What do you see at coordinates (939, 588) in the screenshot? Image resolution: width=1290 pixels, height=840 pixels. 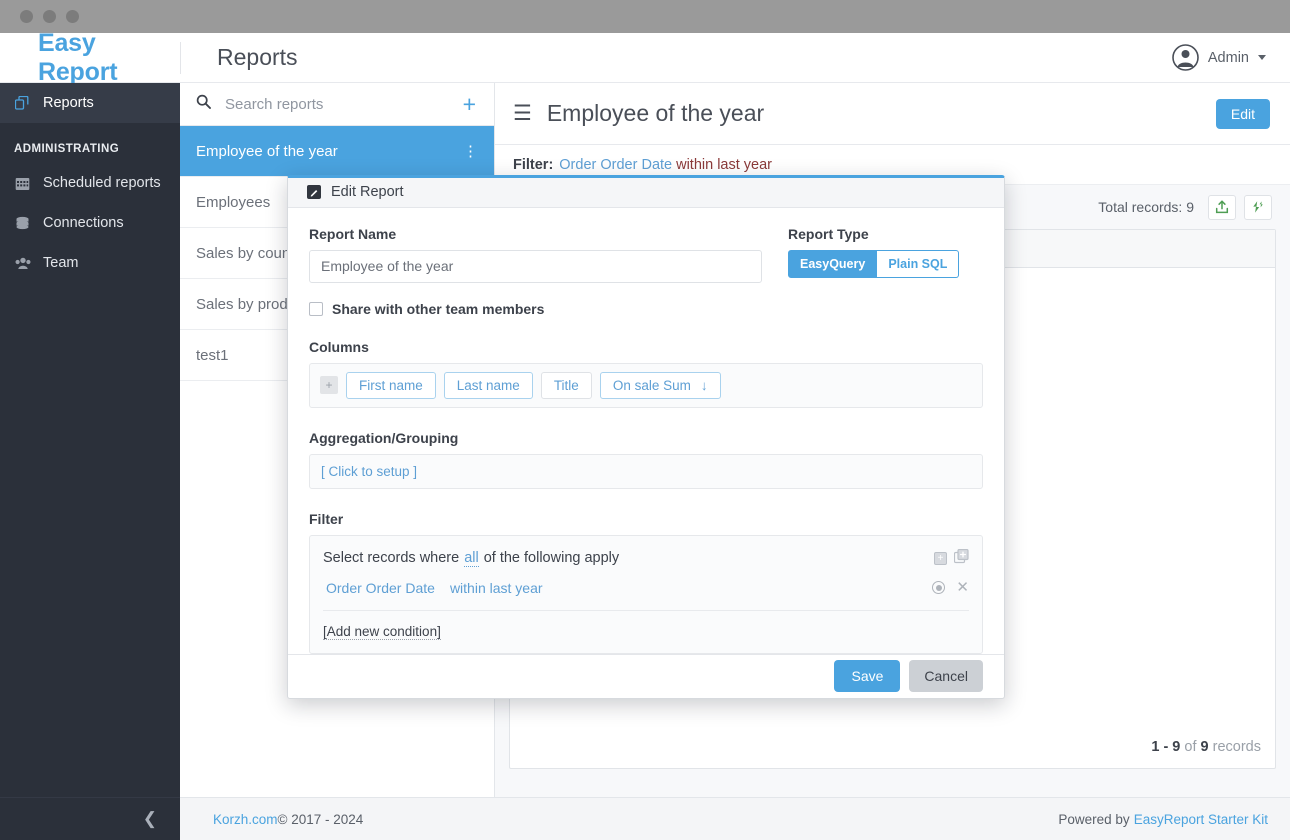 I see `radio-target-icon` at bounding box center [939, 588].